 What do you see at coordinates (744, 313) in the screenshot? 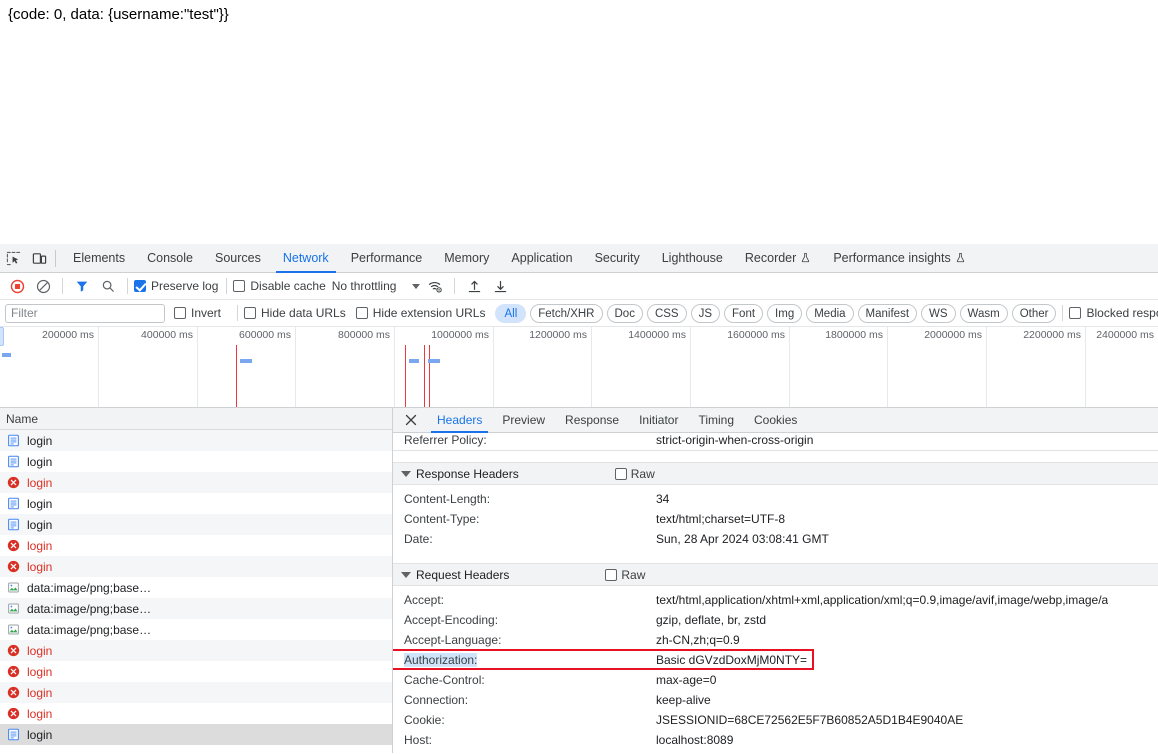
I see `type-chip-font: Font` at bounding box center [744, 313].